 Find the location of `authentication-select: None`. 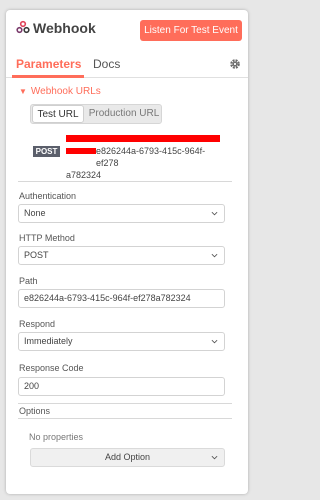

authentication-select: None is located at coordinates (121, 213).